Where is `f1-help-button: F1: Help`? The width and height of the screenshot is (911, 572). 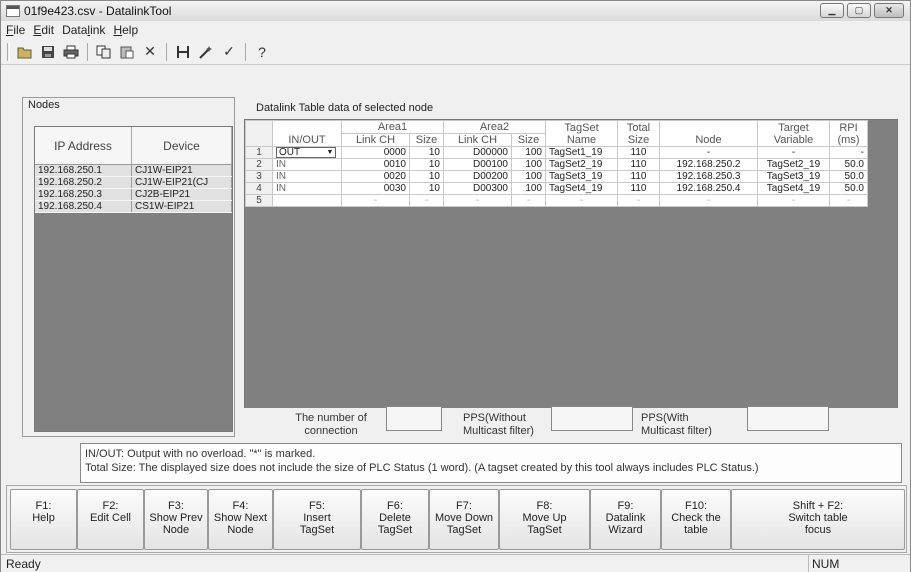
f1-help-button: F1: Help is located at coordinates (43, 519).